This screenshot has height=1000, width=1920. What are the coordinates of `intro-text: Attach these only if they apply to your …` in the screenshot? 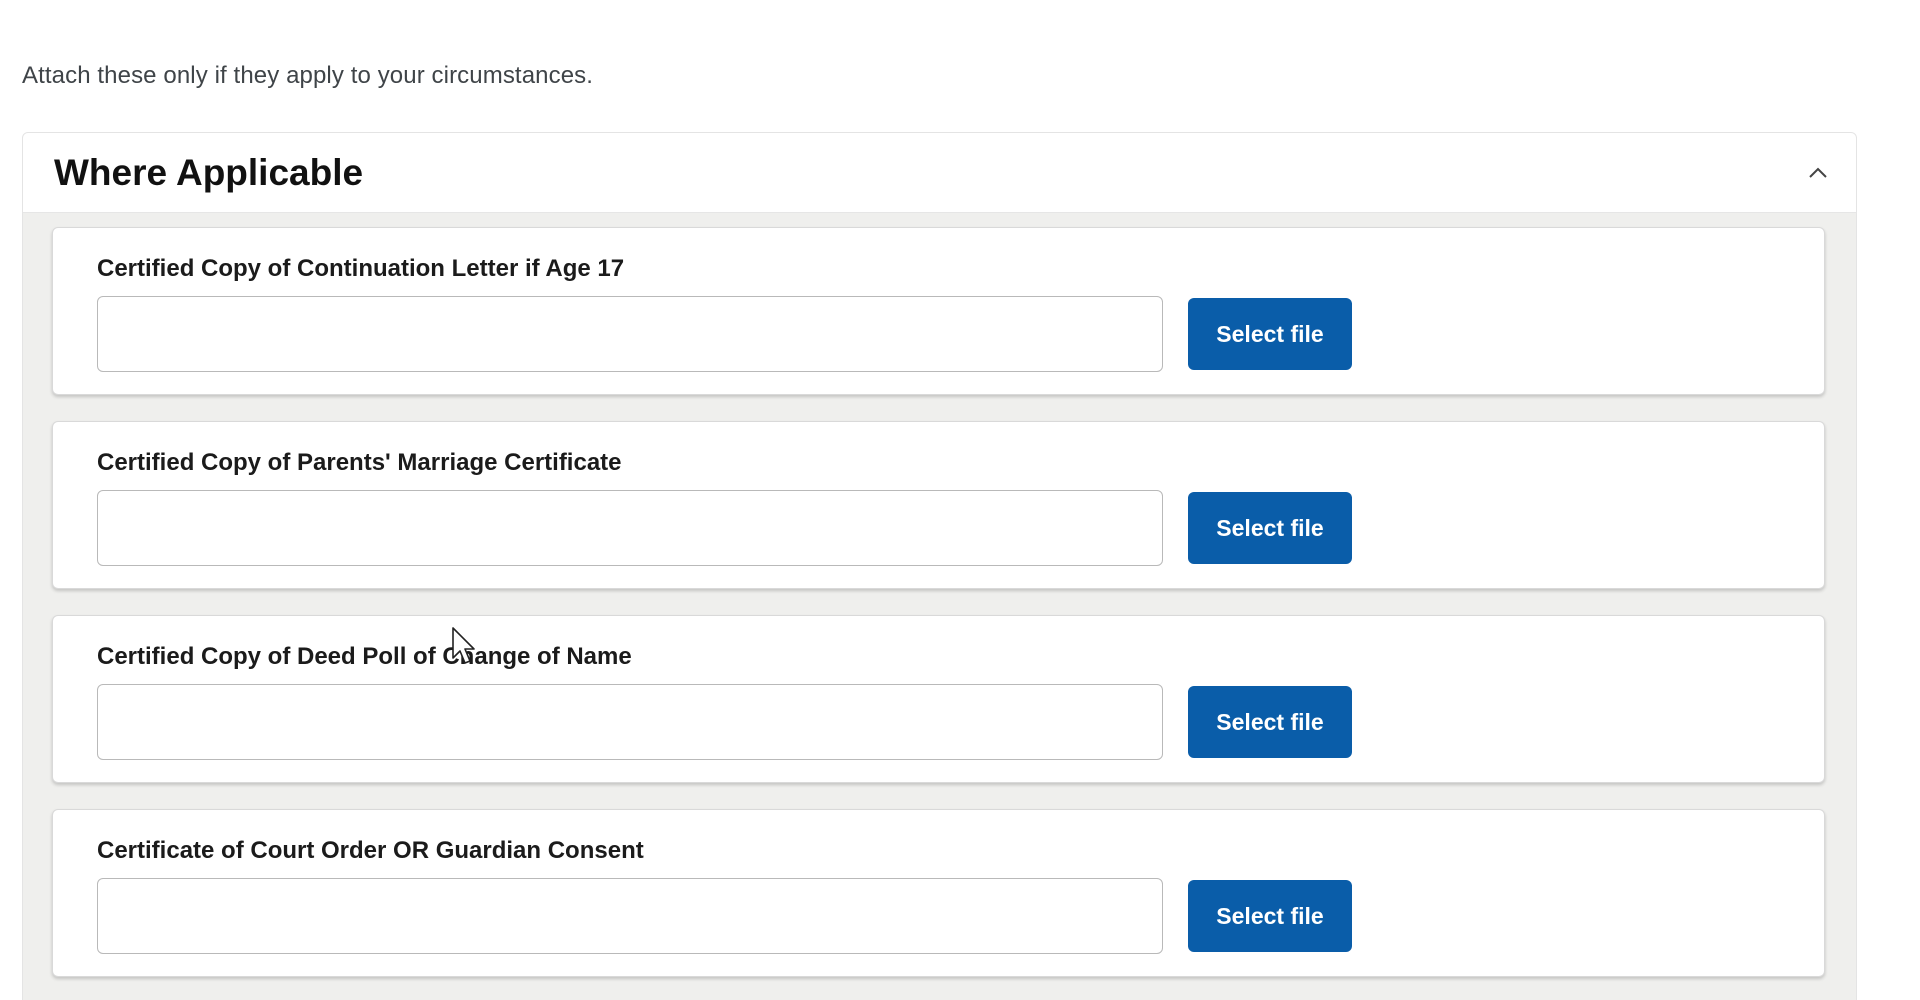 It's located at (308, 75).